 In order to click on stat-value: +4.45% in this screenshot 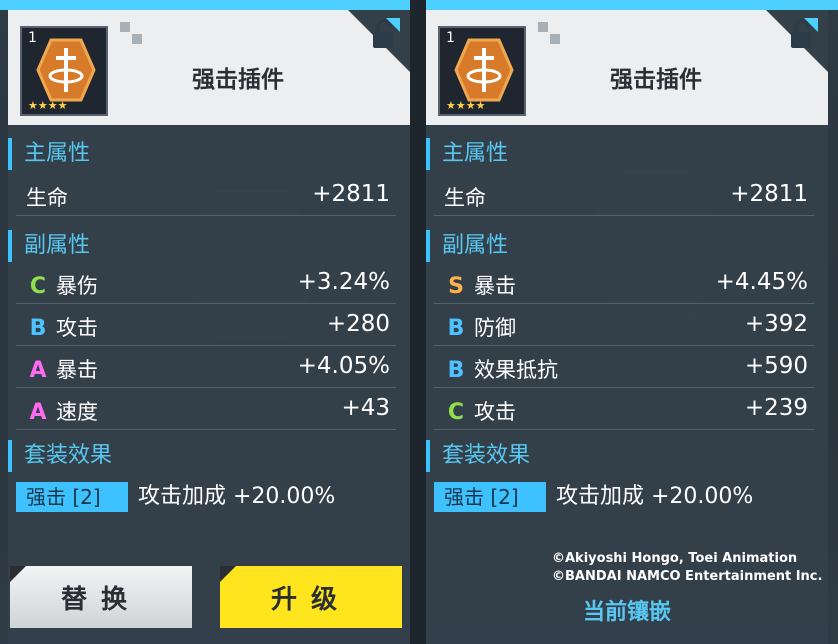, I will do `click(761, 282)`.